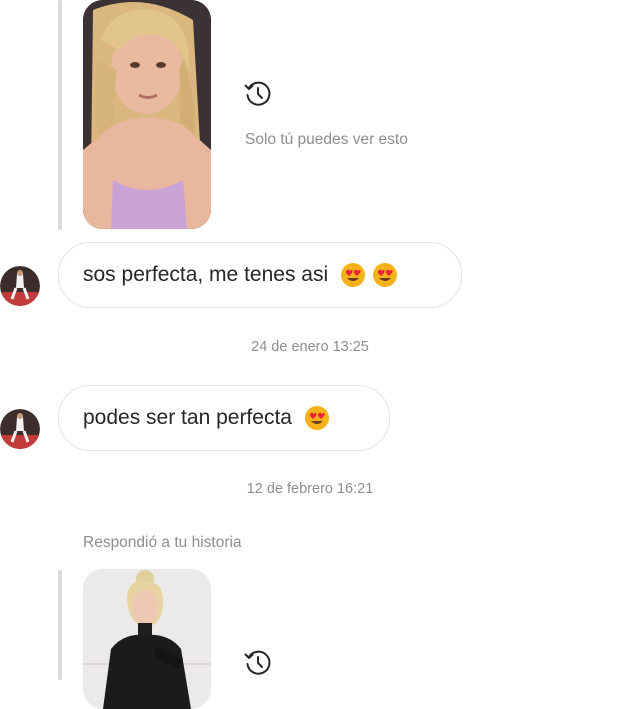  What do you see at coordinates (206, 274) in the screenshot?
I see `message-text: sos perfecta, me tenes asi` at bounding box center [206, 274].